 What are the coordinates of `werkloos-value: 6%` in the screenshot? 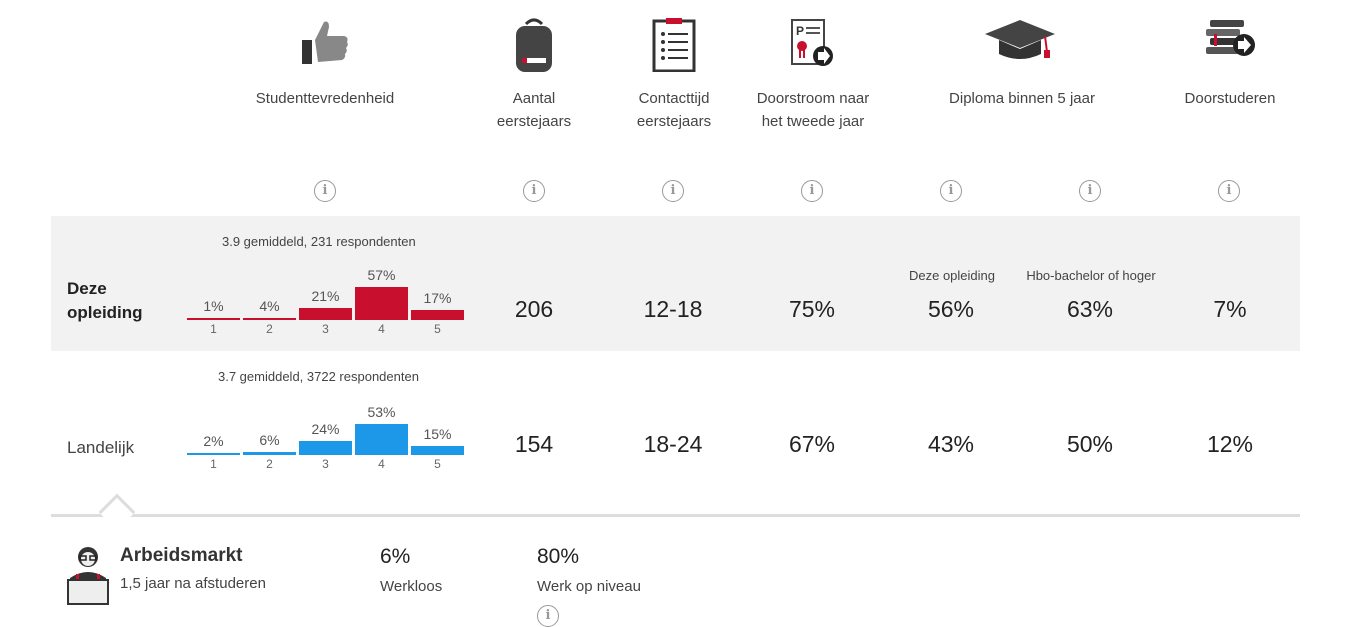 It's located at (395, 556).